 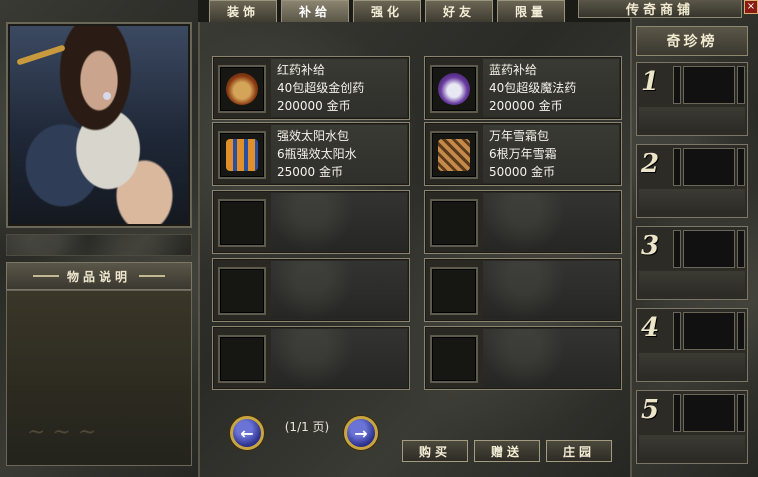 I want to click on shop-title: 传奇商铺, so click(x=660, y=9).